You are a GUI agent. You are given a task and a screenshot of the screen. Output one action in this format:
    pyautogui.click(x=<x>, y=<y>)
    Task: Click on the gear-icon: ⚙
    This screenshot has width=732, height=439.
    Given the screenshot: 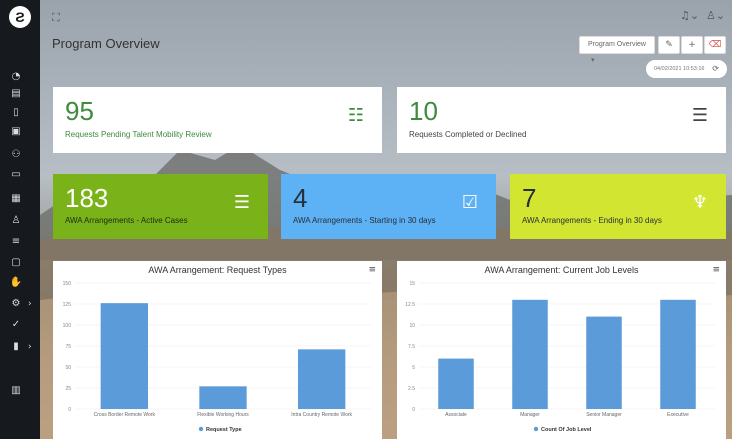 What is the action you would take?
    pyautogui.click(x=16, y=304)
    